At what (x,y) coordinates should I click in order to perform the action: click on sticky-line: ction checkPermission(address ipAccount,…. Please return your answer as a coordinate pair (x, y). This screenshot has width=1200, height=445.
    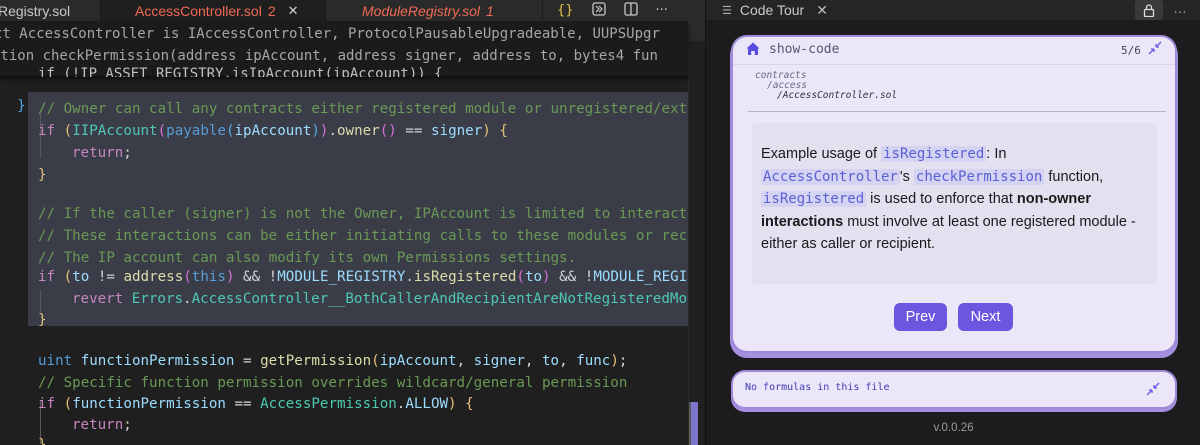
    Looking at the image, I should click on (329, 56).